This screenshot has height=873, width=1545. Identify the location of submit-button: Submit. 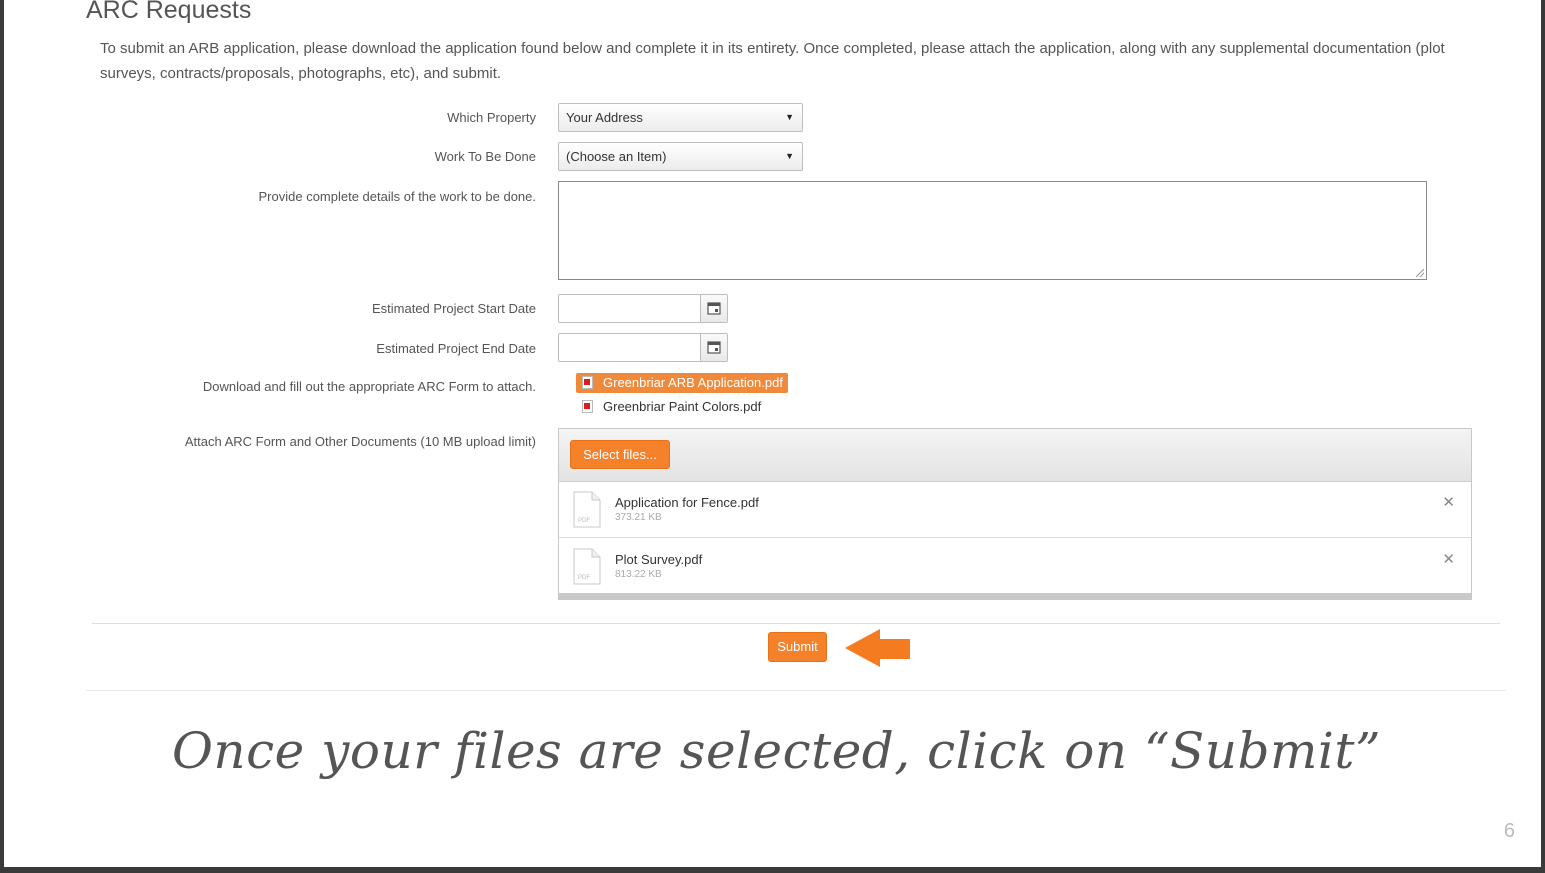
(797, 647).